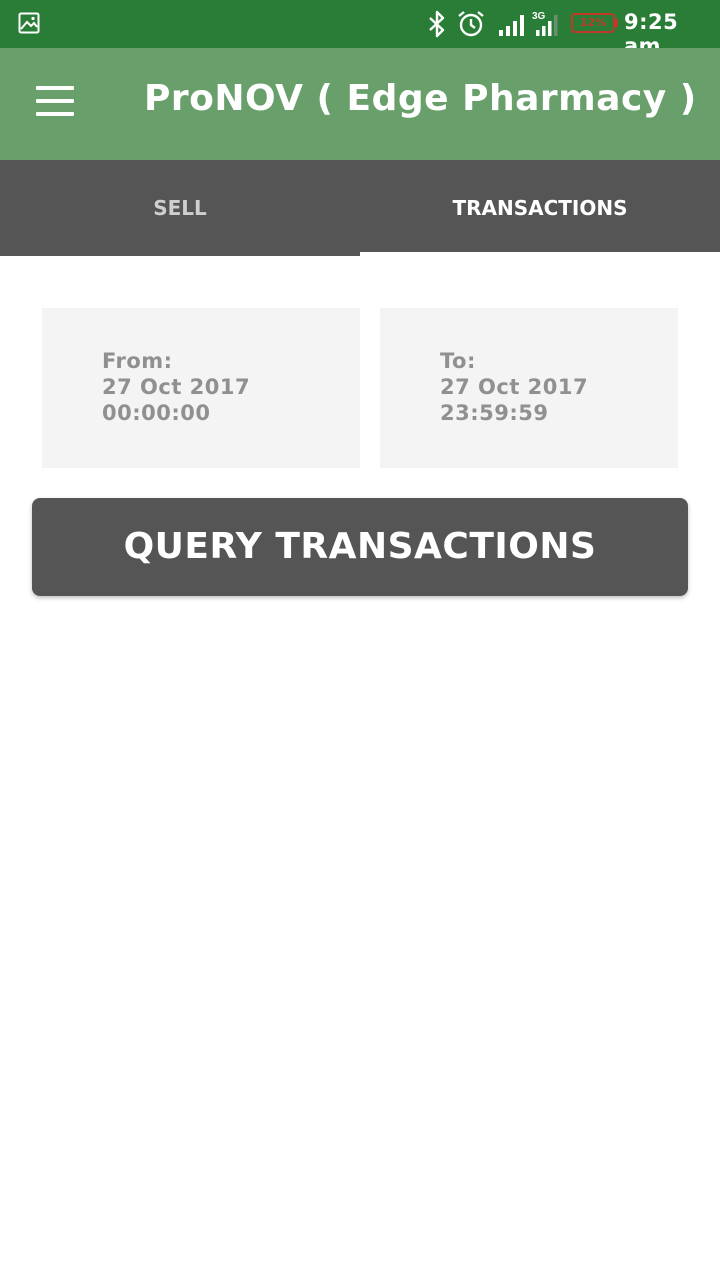 Image resolution: width=720 pixels, height=1280 pixels. What do you see at coordinates (360, 547) in the screenshot?
I see `query-transactions-button: QUERY TRANSACTIONS` at bounding box center [360, 547].